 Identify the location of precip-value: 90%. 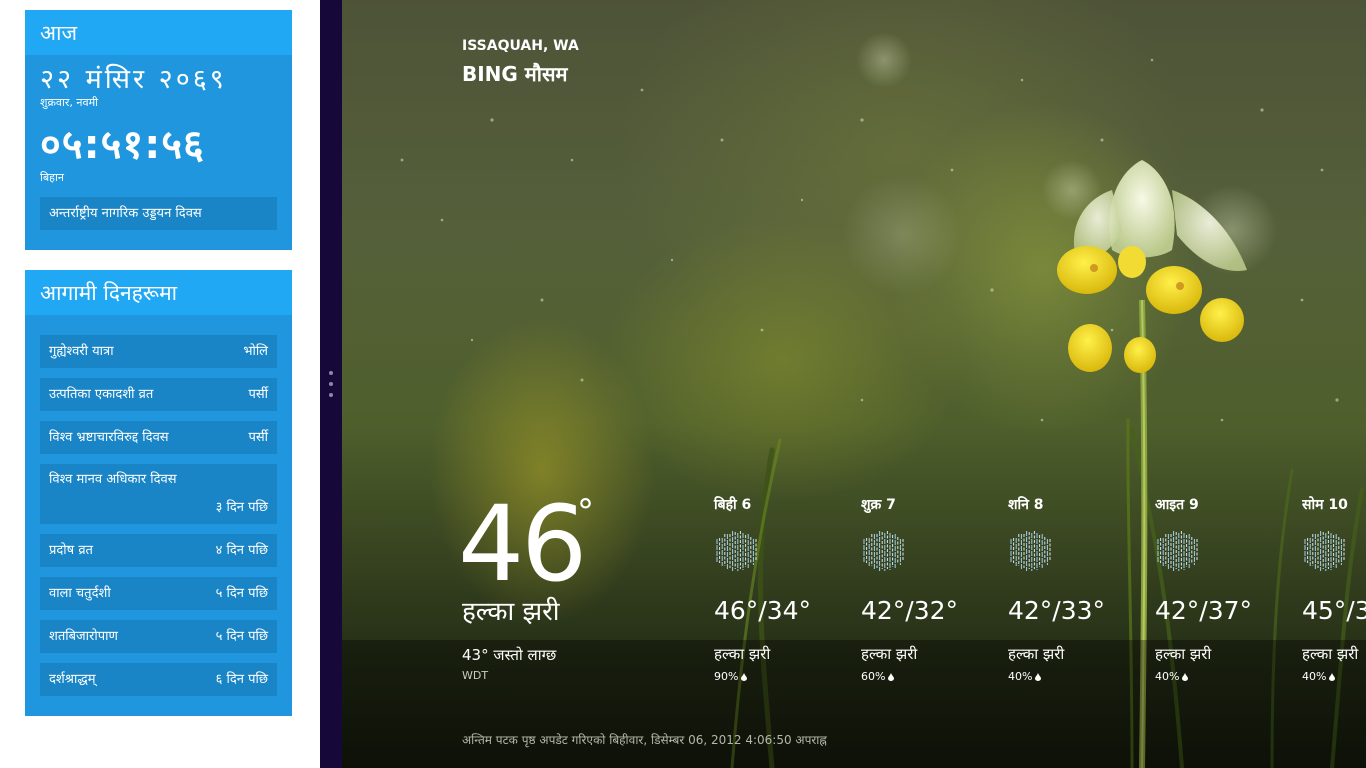
(726, 676).